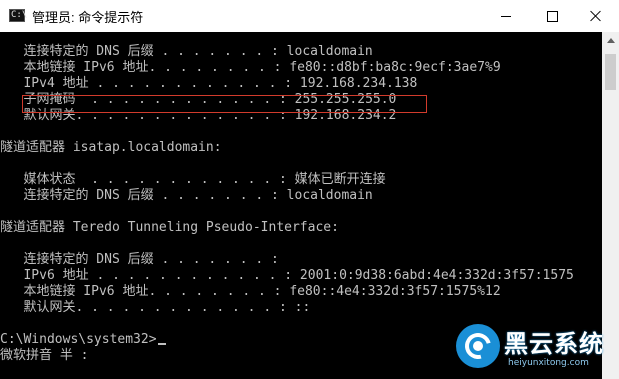  I want to click on minimize-button, so click(506, 16).